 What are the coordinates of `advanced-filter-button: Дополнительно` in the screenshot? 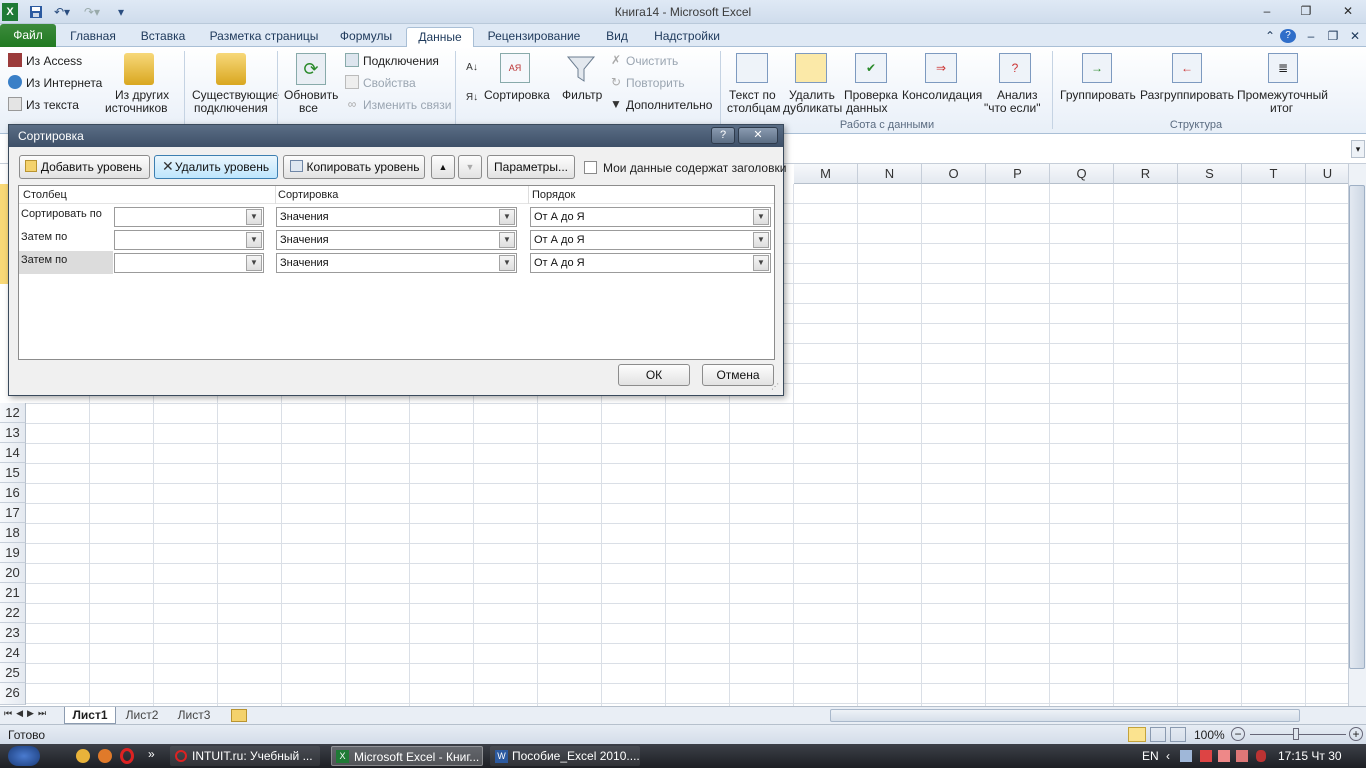 It's located at (669, 105).